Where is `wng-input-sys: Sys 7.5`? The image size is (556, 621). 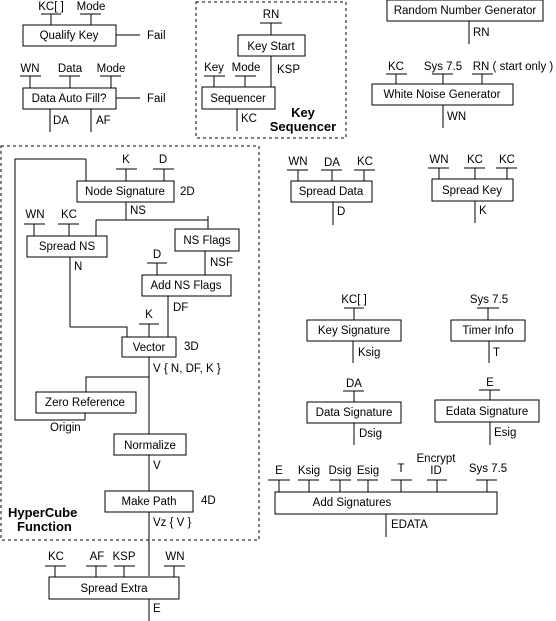
wng-input-sys: Sys 7.5 is located at coordinates (443, 67).